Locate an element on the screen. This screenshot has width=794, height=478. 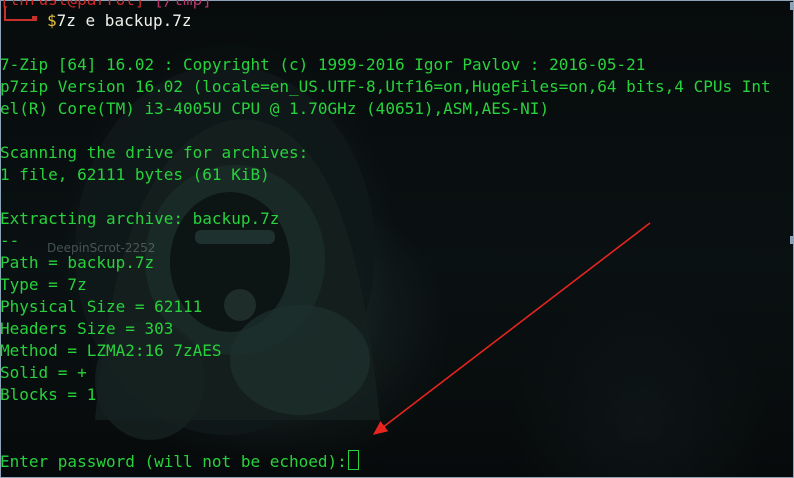
scroll-marker-middle is located at coordinates (792, 240).